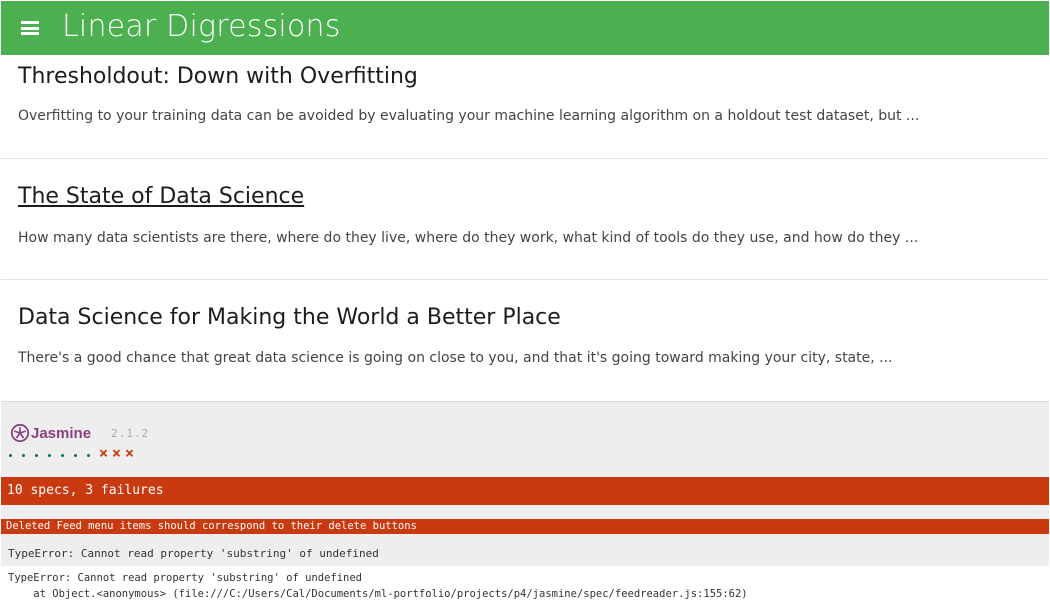  I want to click on jasmine-version: 2.1.2, so click(130, 433).